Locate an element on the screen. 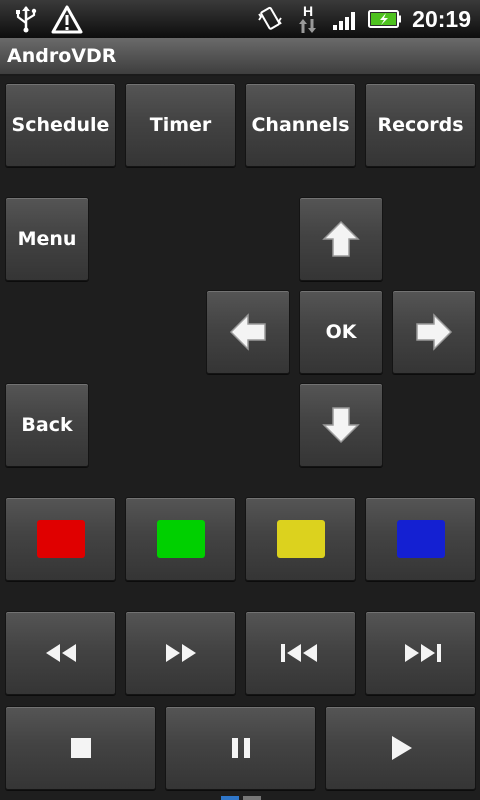  pause-button is located at coordinates (240, 748).